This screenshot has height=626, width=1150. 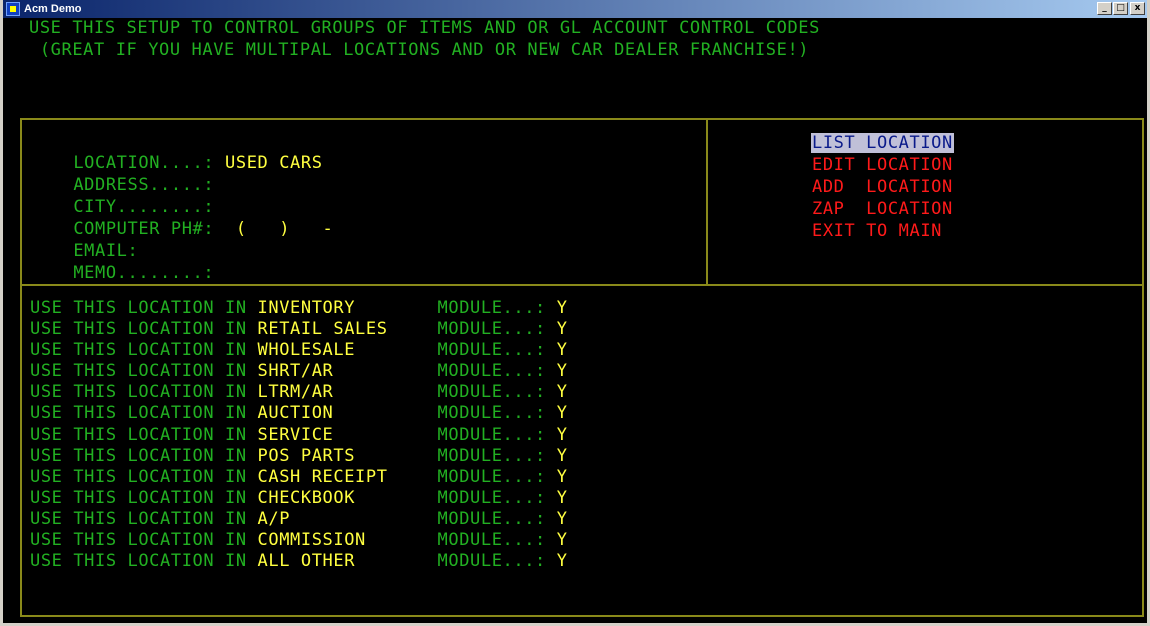 I want to click on module-row: USE THIS LOCATION IN LTRM/AR MODULE...: Y, so click(x=299, y=392).